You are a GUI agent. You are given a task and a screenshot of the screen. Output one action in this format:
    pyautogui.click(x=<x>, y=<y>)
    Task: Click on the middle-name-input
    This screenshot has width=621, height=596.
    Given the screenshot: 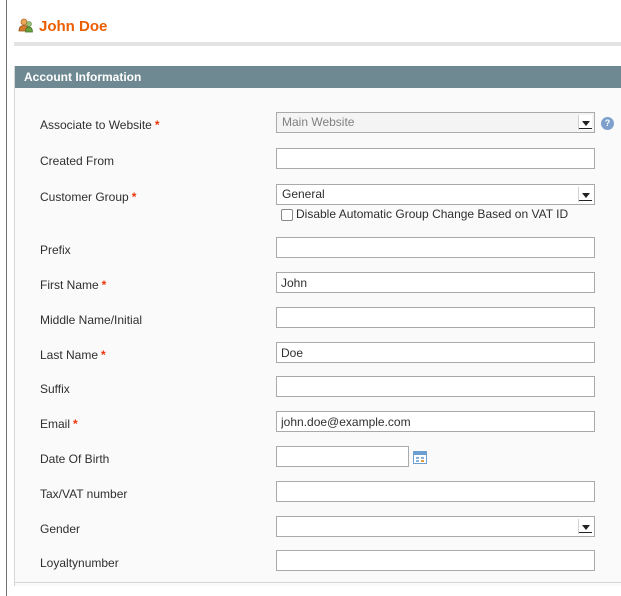 What is the action you would take?
    pyautogui.click(x=435, y=317)
    